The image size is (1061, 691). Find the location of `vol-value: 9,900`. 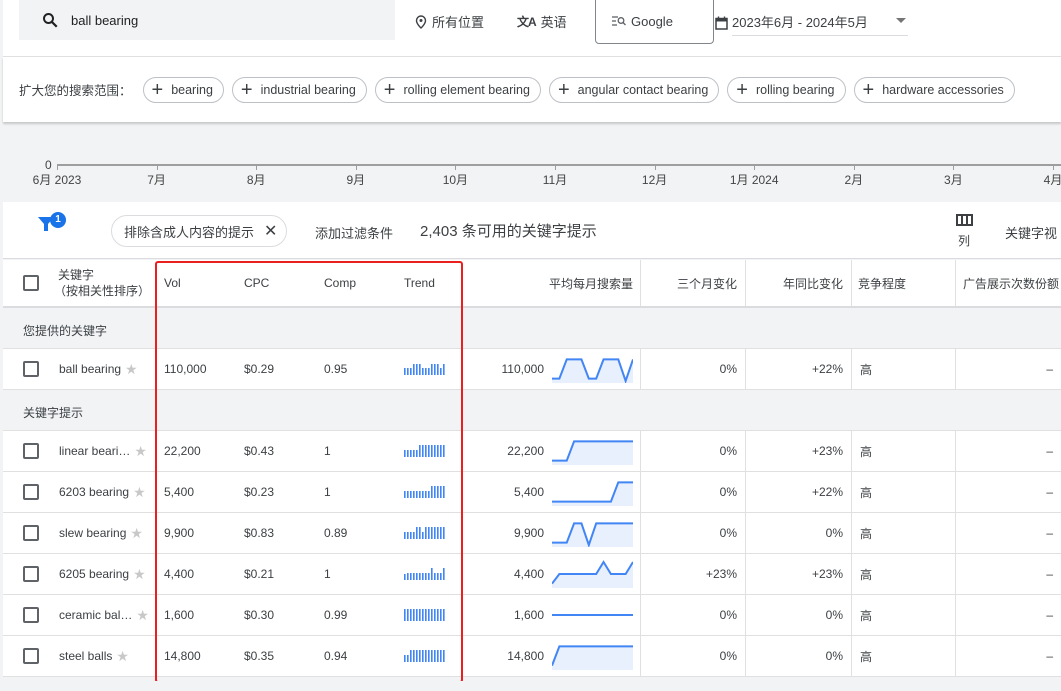

vol-value: 9,900 is located at coordinates (179, 533).